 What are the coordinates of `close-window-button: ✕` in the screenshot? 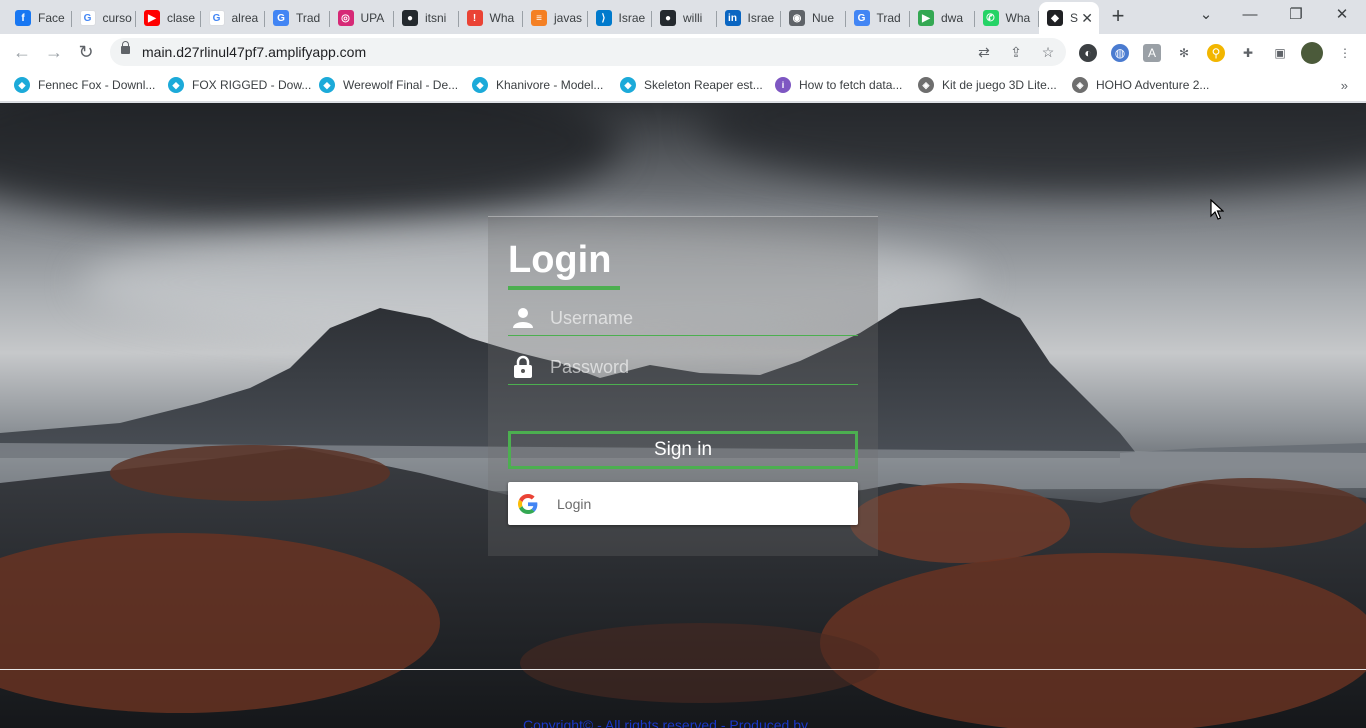 It's located at (1342, 15).